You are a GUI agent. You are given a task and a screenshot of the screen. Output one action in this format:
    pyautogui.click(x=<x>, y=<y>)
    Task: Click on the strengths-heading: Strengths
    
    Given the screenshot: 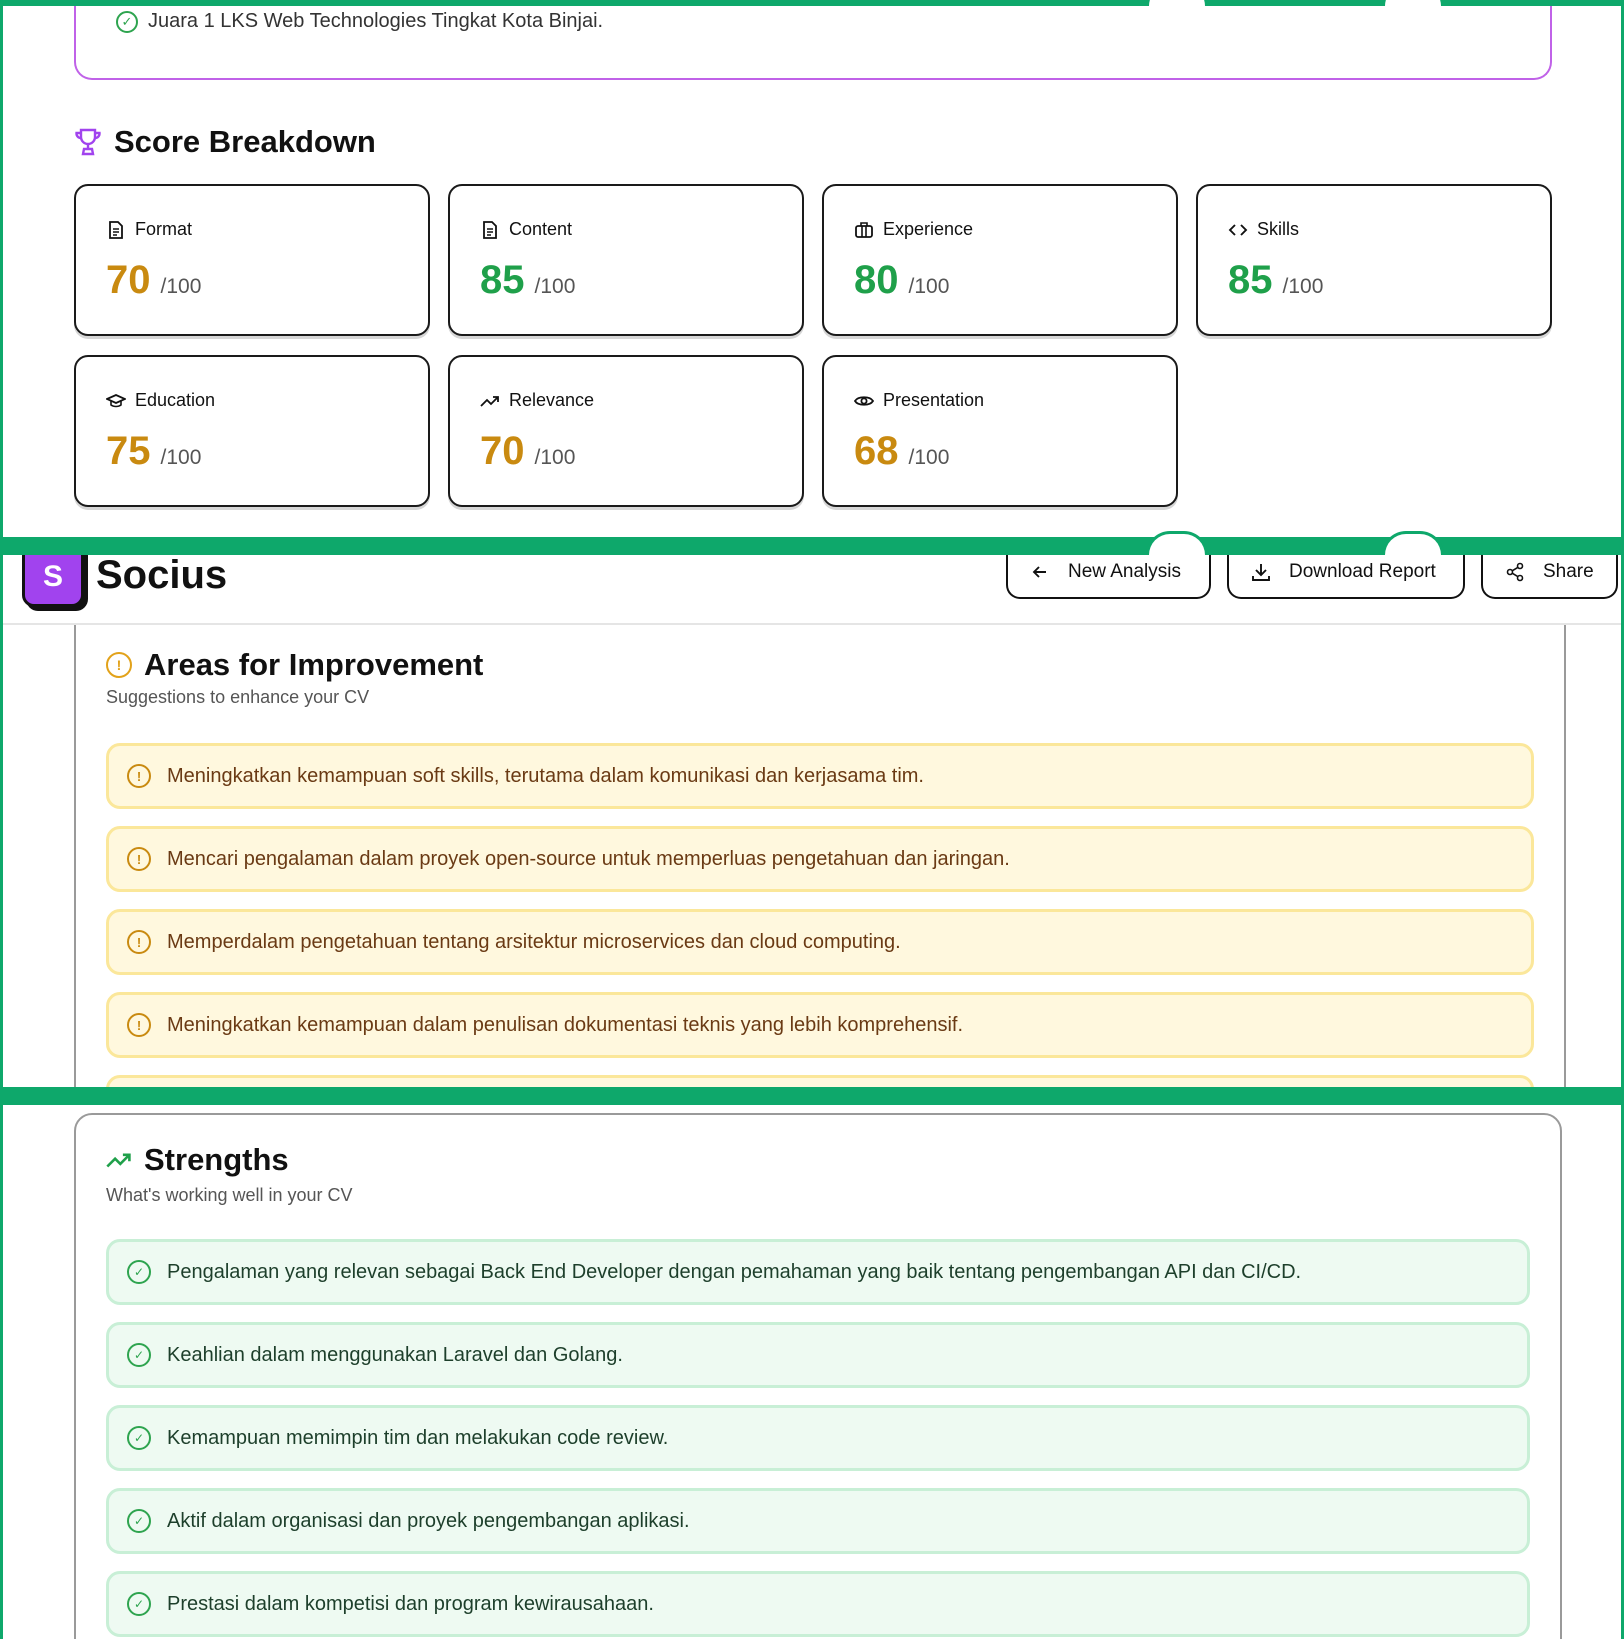 What is the action you would take?
    pyautogui.click(x=197, y=1160)
    